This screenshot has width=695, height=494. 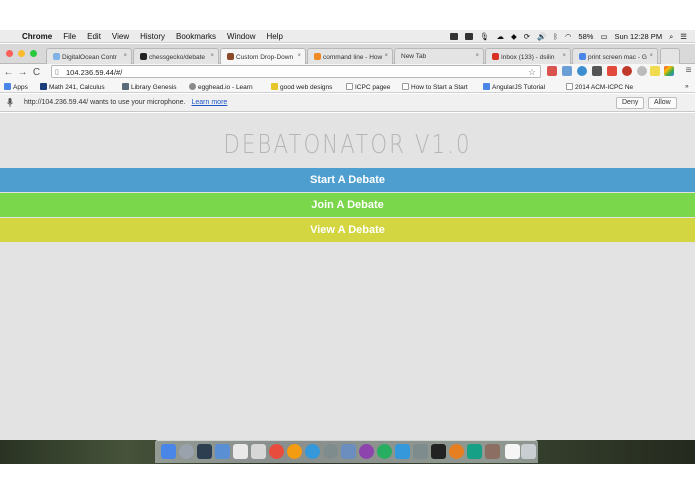 What do you see at coordinates (456, 451) in the screenshot?
I see `firefox-icon` at bounding box center [456, 451].